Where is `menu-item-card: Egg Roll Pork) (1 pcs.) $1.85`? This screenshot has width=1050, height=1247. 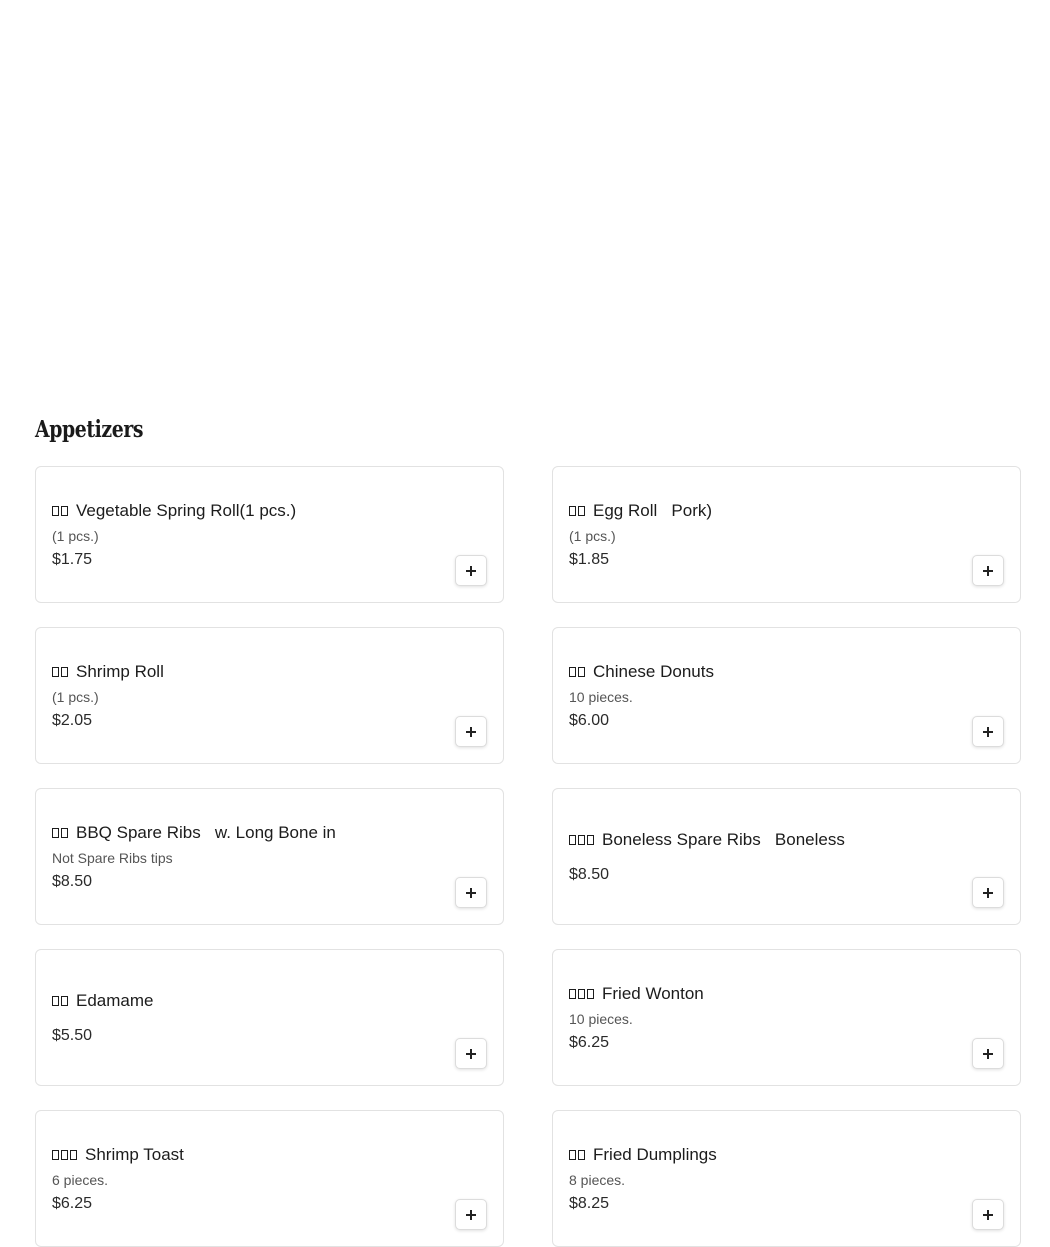
menu-item-card: Egg Roll Pork) (1 pcs.) $1.85 is located at coordinates (786, 534).